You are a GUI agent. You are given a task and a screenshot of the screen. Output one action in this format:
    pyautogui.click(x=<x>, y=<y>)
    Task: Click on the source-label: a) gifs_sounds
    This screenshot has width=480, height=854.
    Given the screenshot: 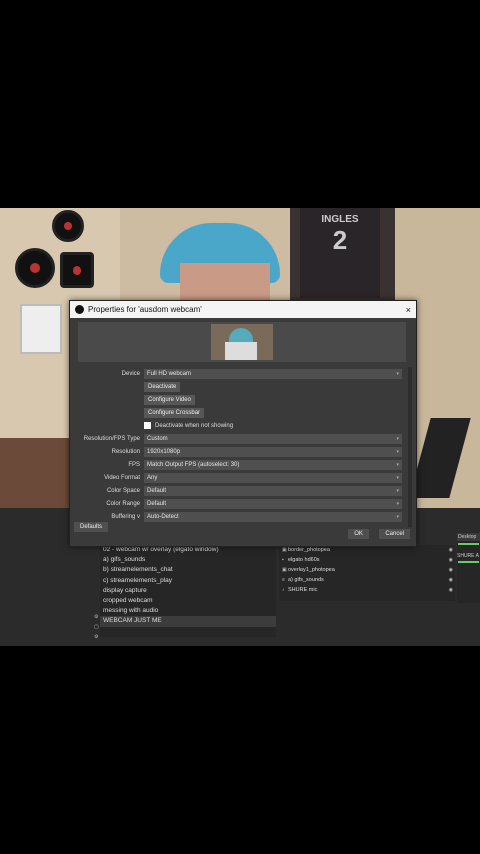 What is the action you would take?
    pyautogui.click(x=306, y=580)
    